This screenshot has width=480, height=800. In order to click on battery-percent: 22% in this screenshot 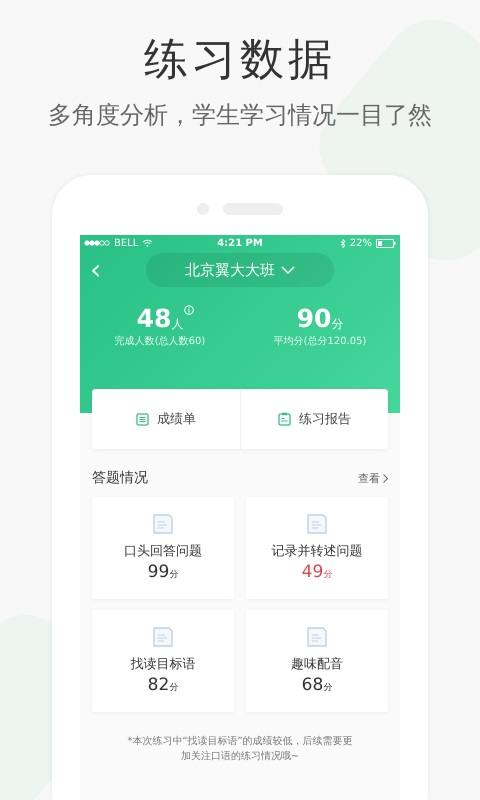, I will do `click(361, 243)`.